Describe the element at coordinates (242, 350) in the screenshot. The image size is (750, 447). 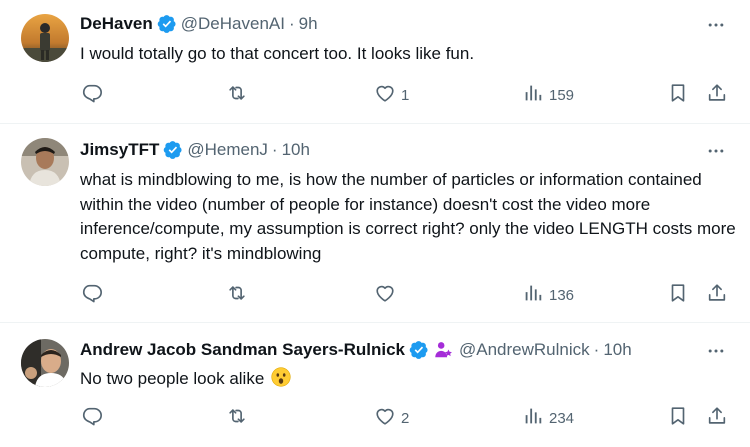
I see `display-name: Andrew Jacob Sandman Sayers-Rulnick` at that location.